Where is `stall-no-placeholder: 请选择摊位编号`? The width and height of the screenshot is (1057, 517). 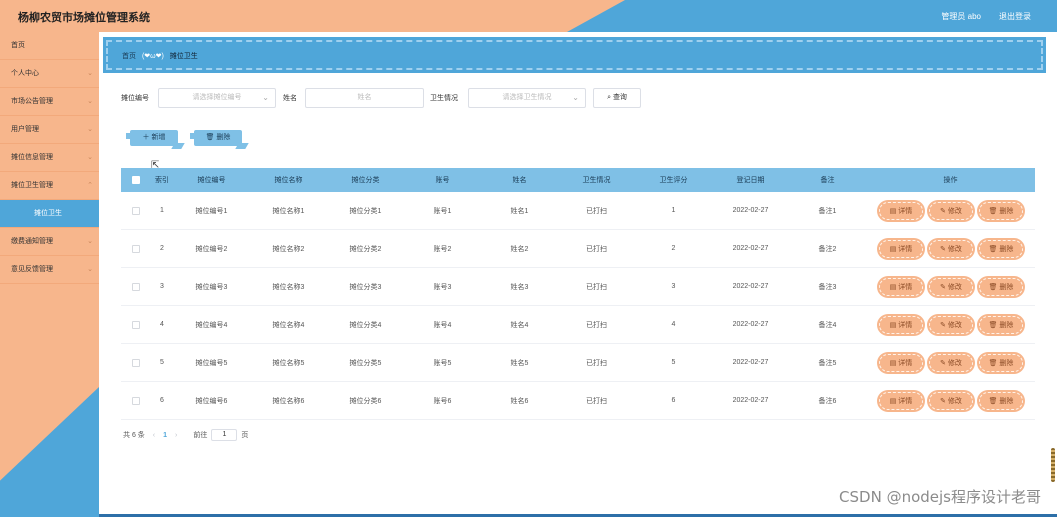 stall-no-placeholder: 请选择摊位编号 is located at coordinates (217, 97).